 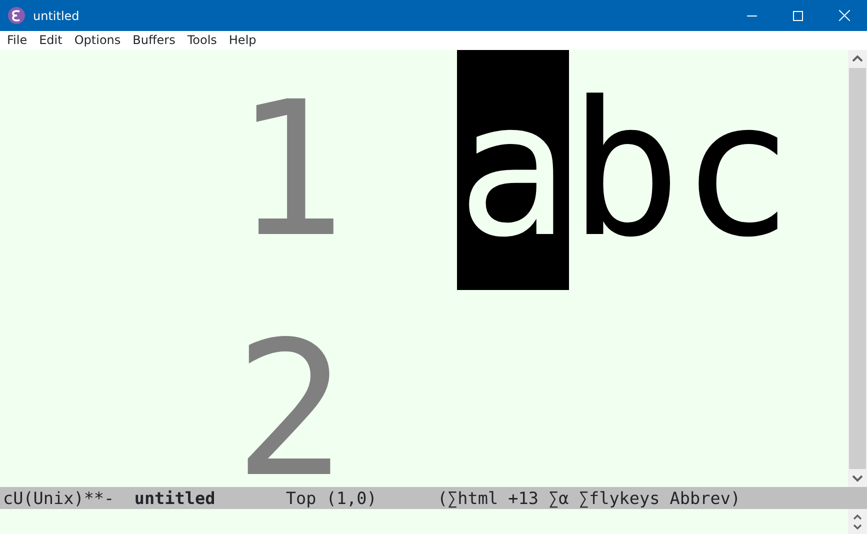 I want to click on menu-item: Buffers, so click(x=153, y=40).